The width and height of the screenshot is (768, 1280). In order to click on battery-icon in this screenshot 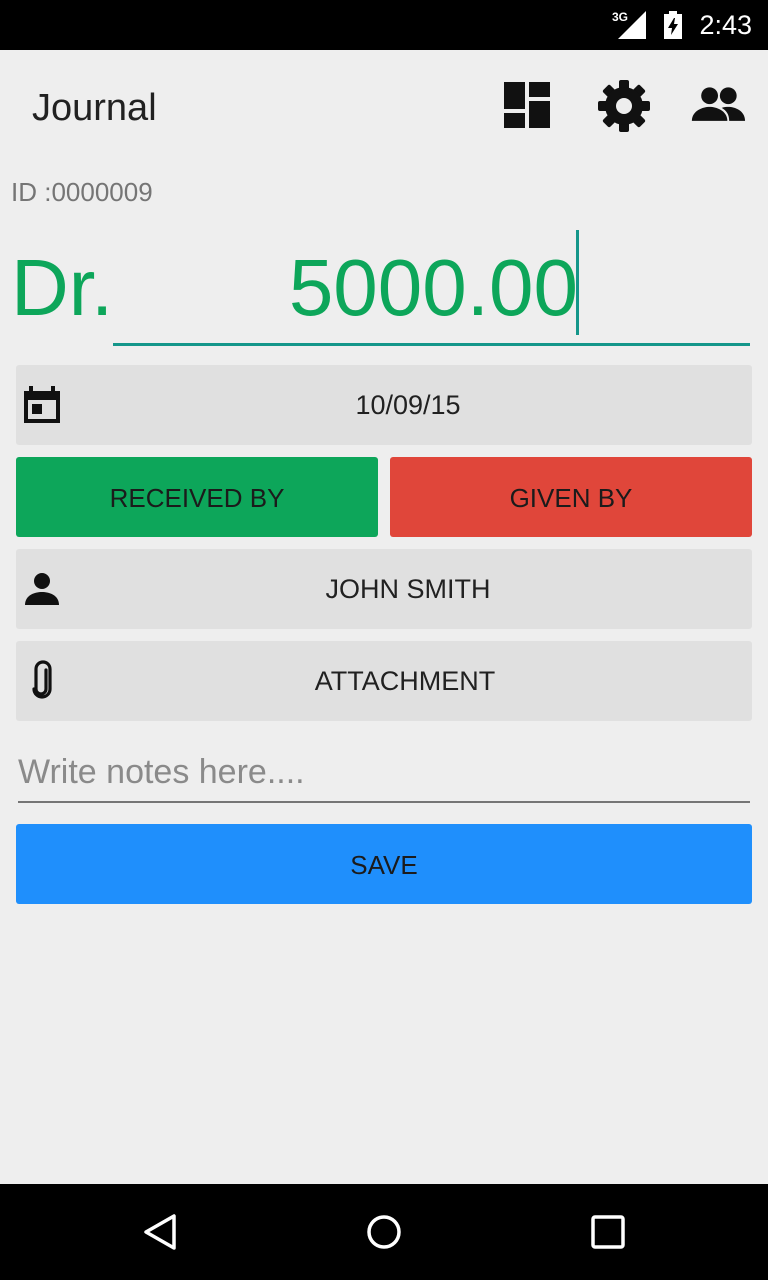, I will do `click(673, 25)`.